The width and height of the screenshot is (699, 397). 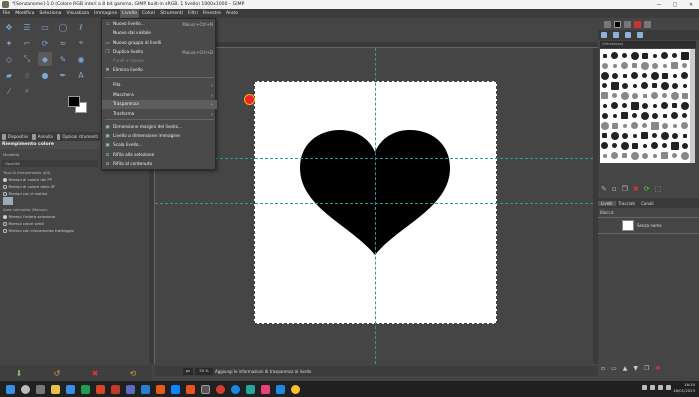 I want to click on close-button: ✕, so click(x=691, y=4).